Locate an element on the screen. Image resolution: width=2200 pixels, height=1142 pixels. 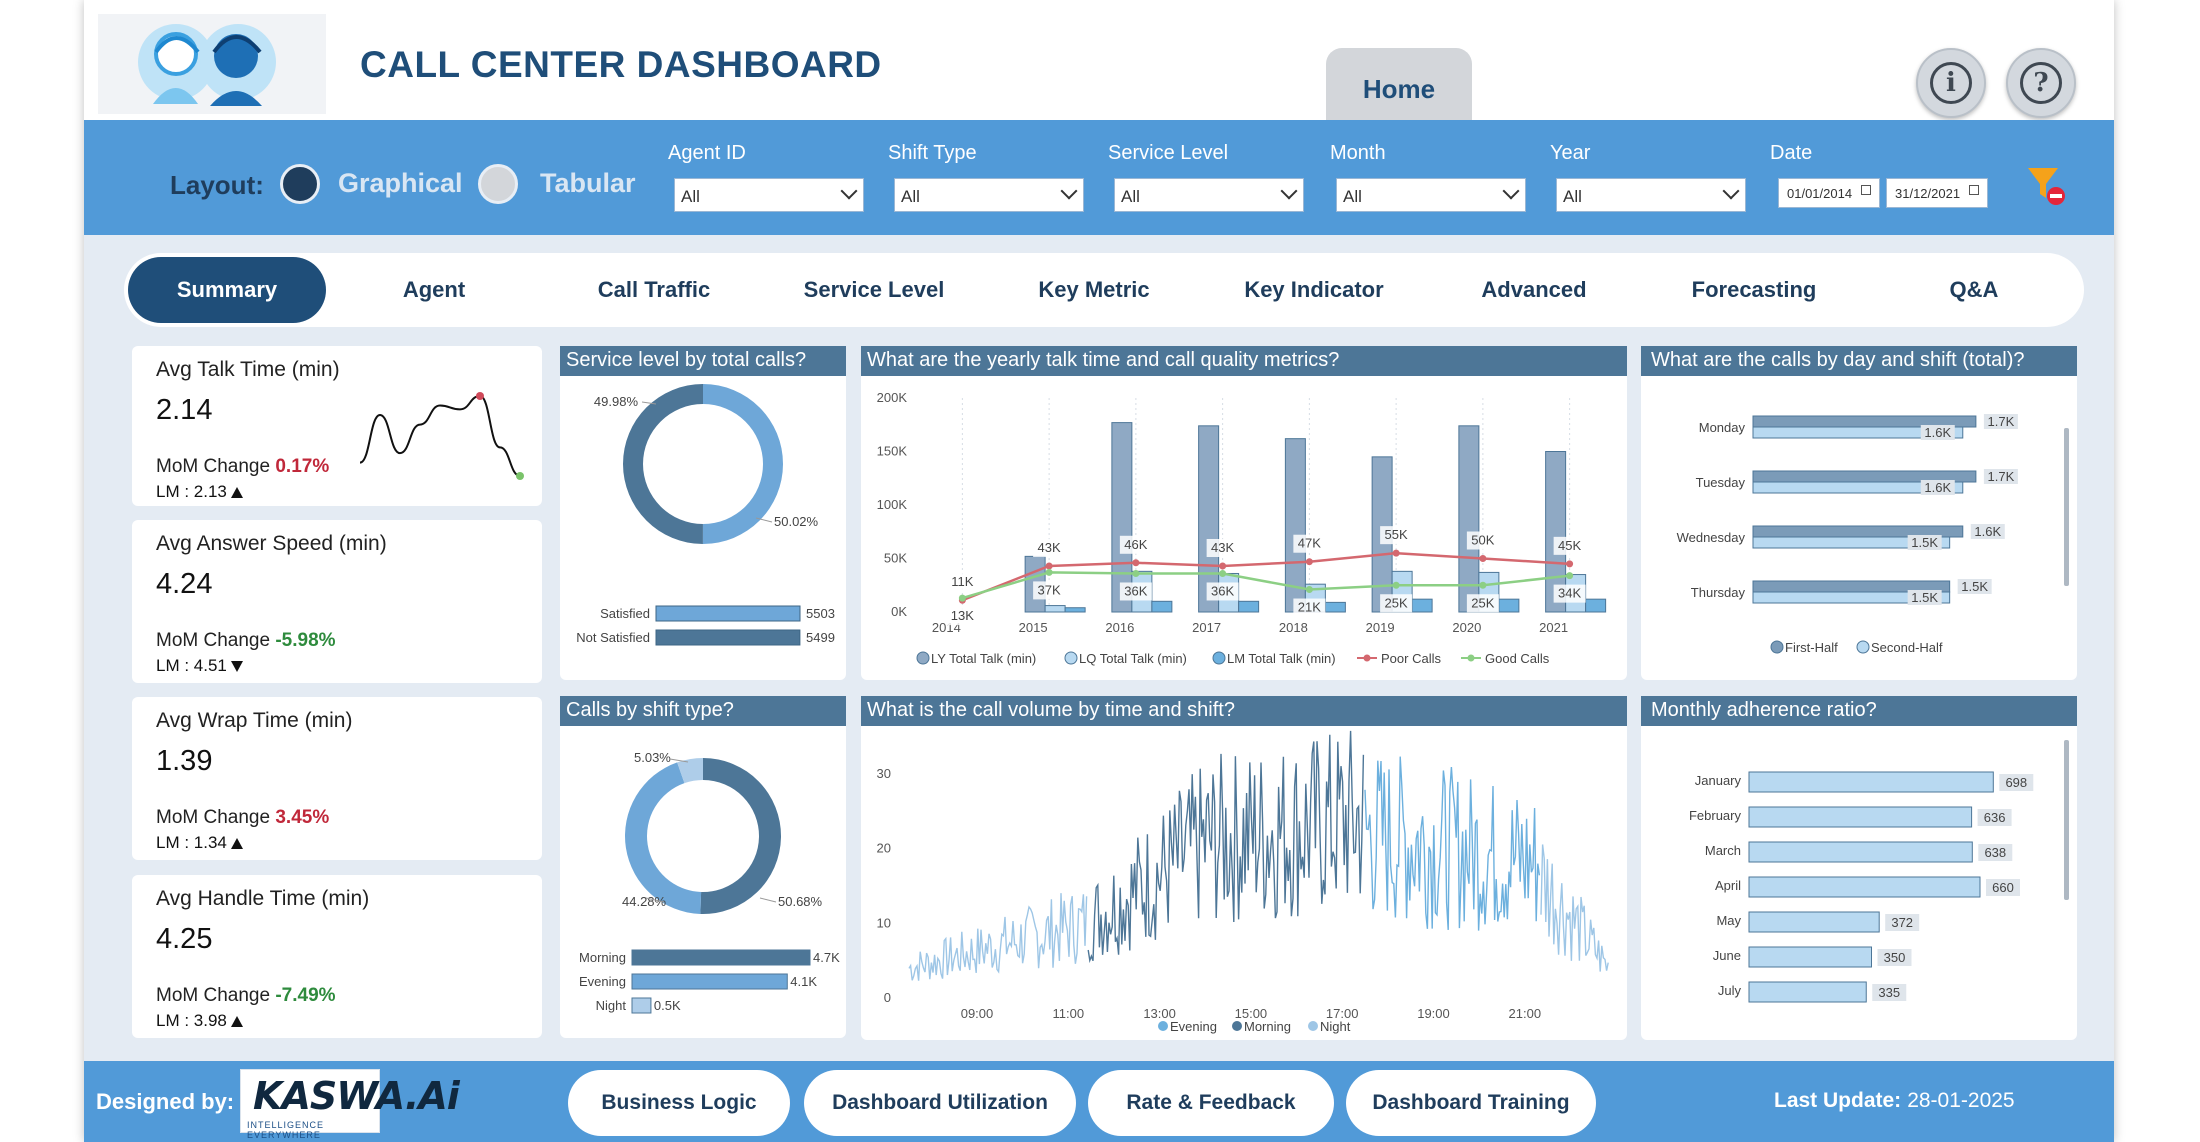
kaswa-logo: KASWA.Ai INTELLIGENCE EVERYWHERE is located at coordinates (350, 1104).